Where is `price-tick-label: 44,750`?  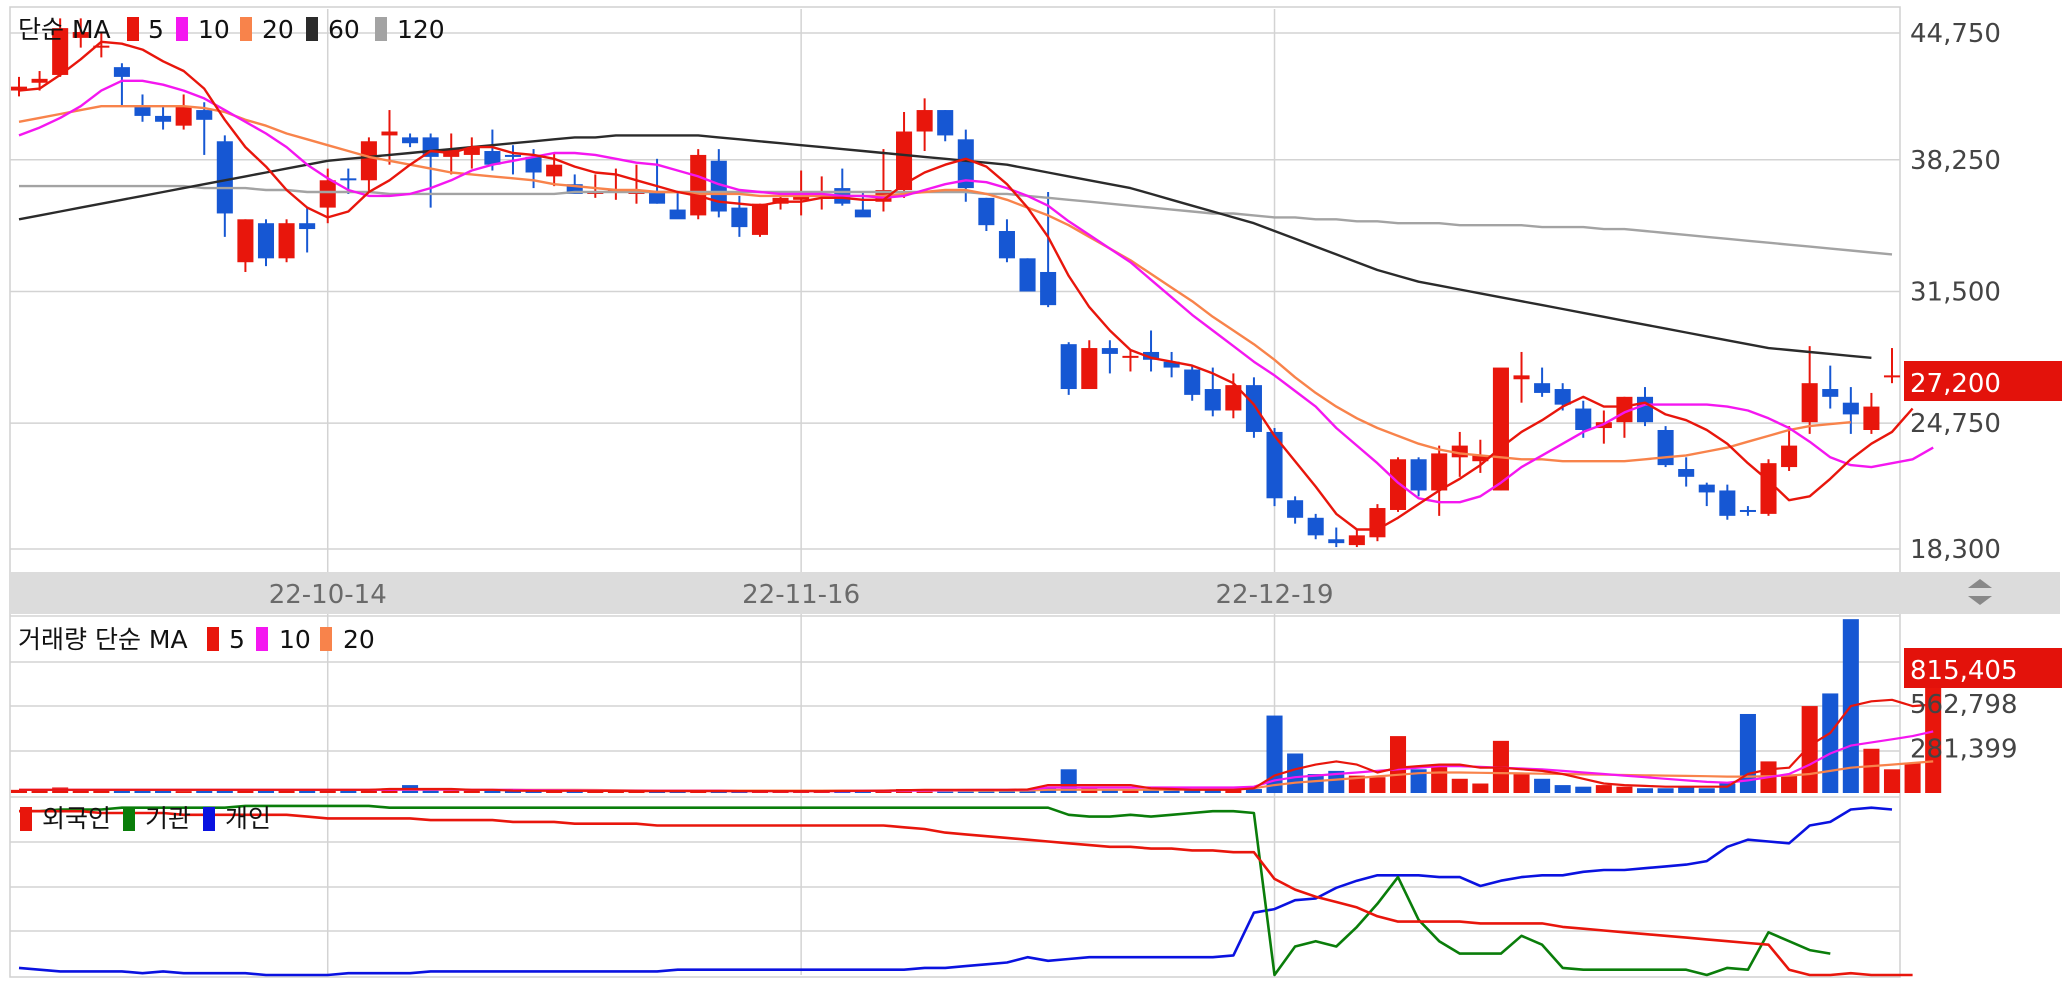 price-tick-label: 44,750 is located at coordinates (1955, 34).